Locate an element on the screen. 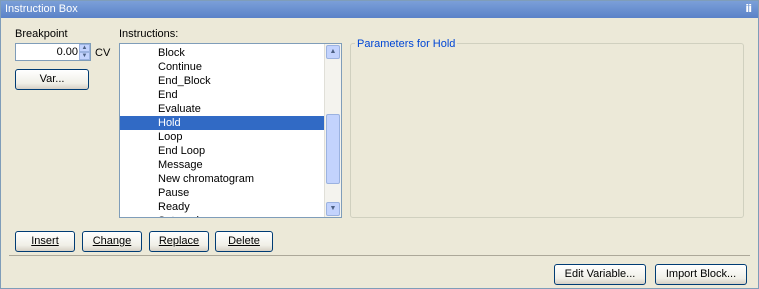 Image resolution: width=759 pixels, height=289 pixels. list-scrollbar: ▲ ▼ is located at coordinates (332, 130).